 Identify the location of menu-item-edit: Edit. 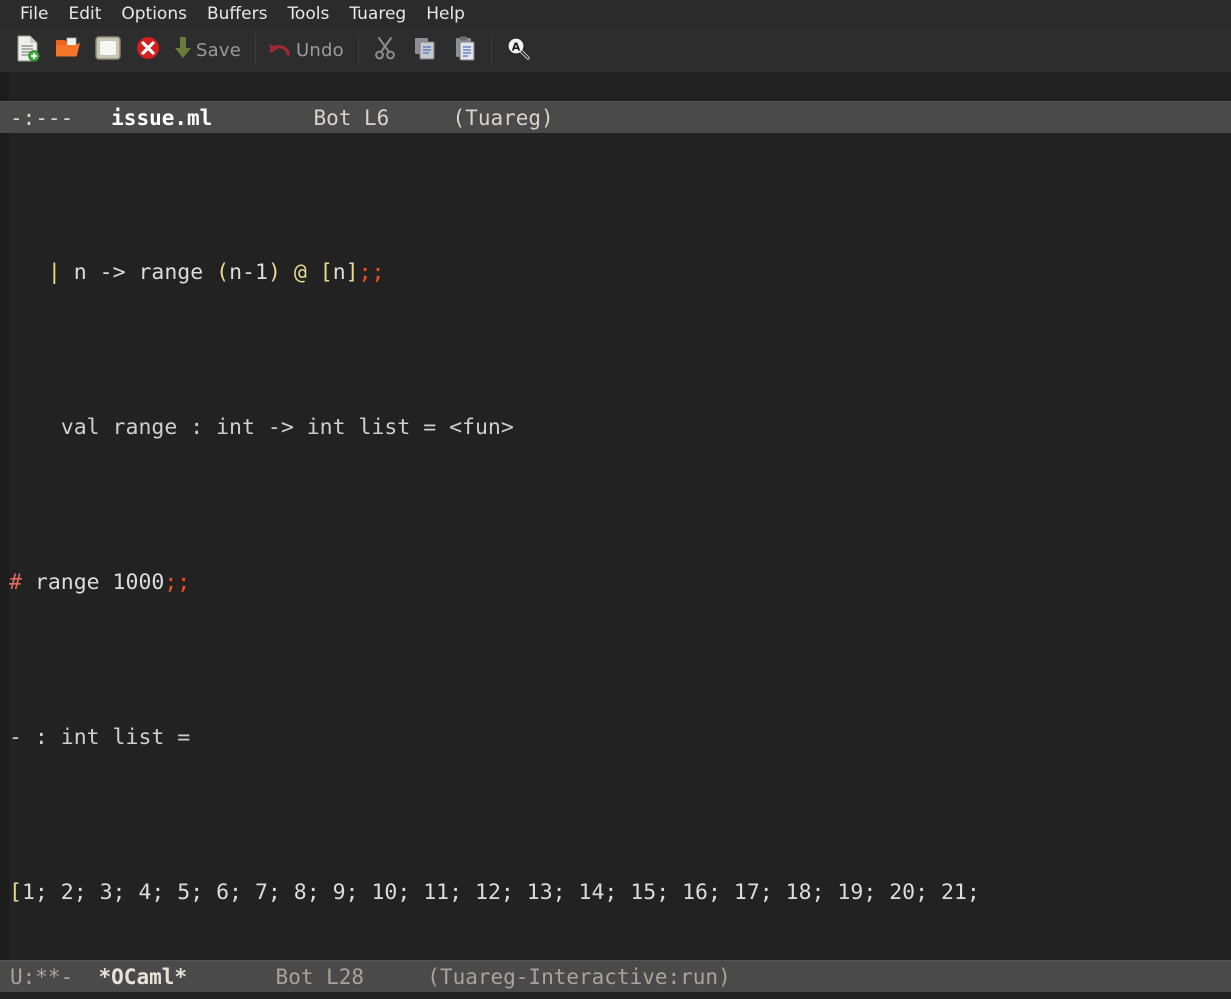
(84, 14).